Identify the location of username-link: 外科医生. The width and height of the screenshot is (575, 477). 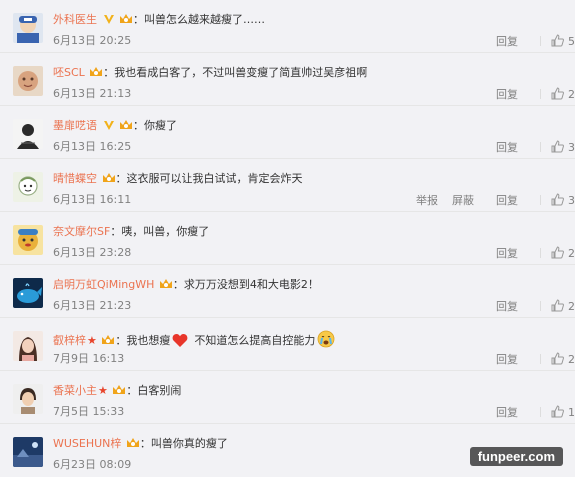
(75, 19).